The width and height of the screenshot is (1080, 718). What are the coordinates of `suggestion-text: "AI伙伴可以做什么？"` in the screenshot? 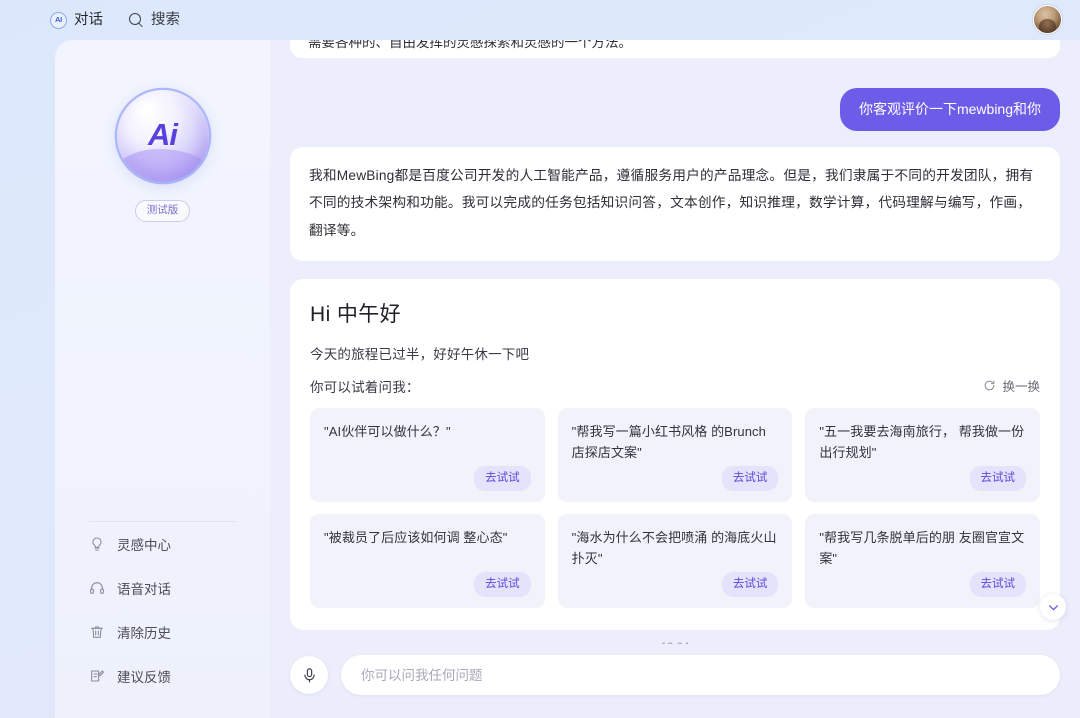 It's located at (387, 431).